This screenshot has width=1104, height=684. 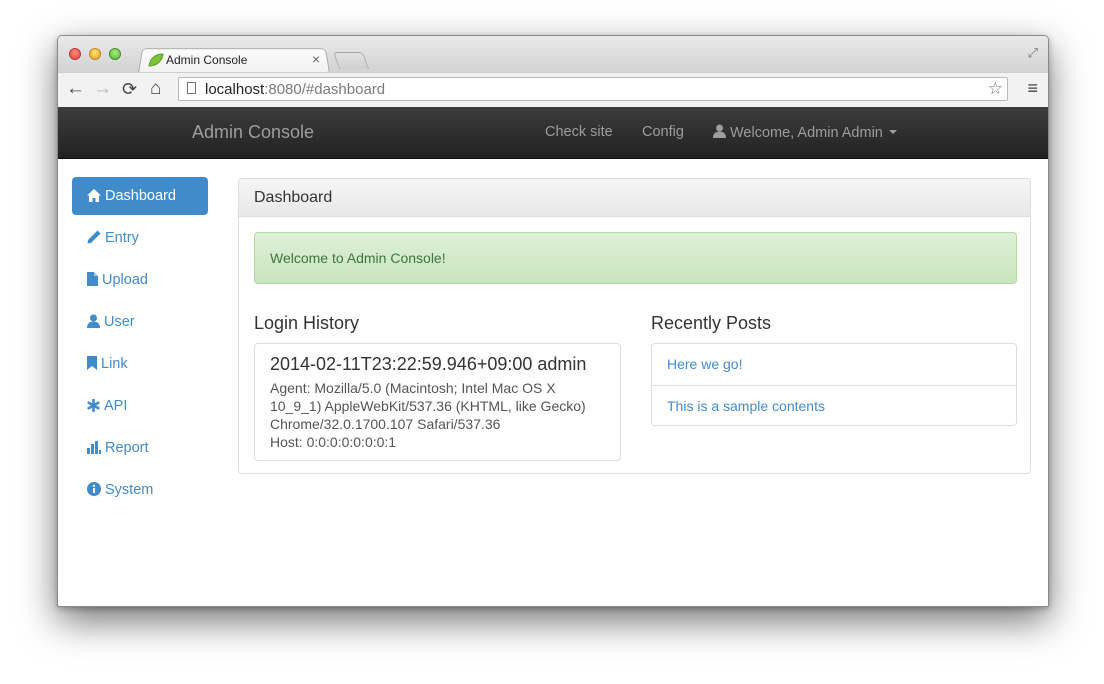 I want to click on user-menu-dropdown: Welcome, Admin Admin, so click(x=805, y=132).